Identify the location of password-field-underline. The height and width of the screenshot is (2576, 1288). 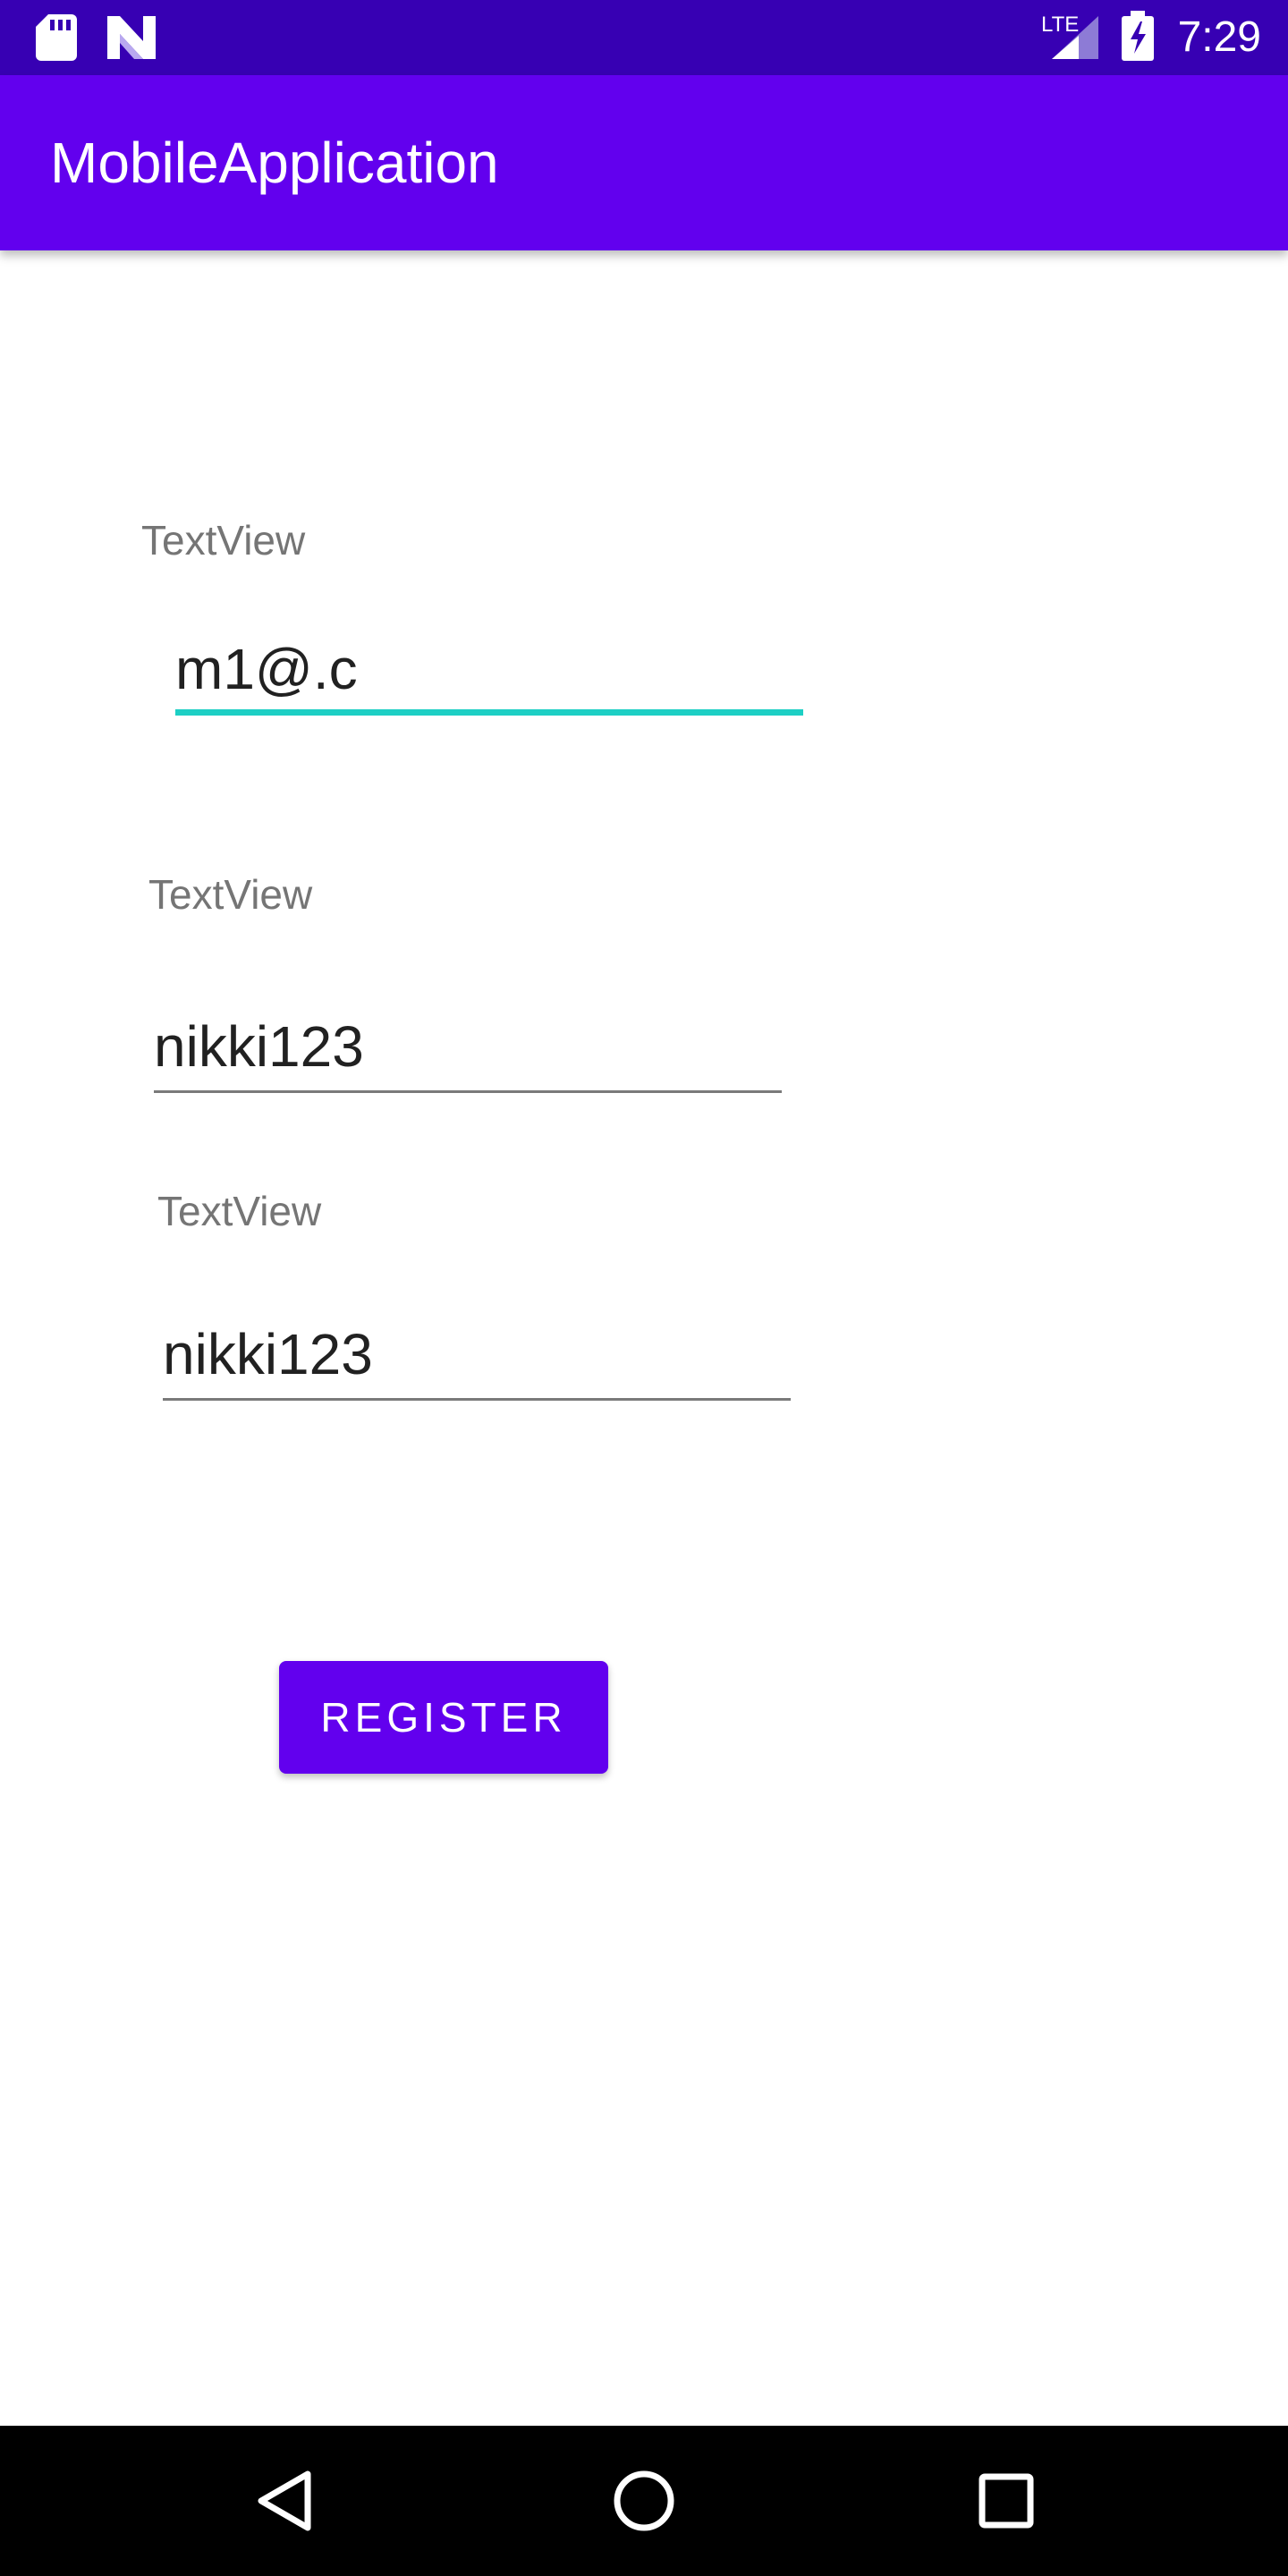
(468, 1091).